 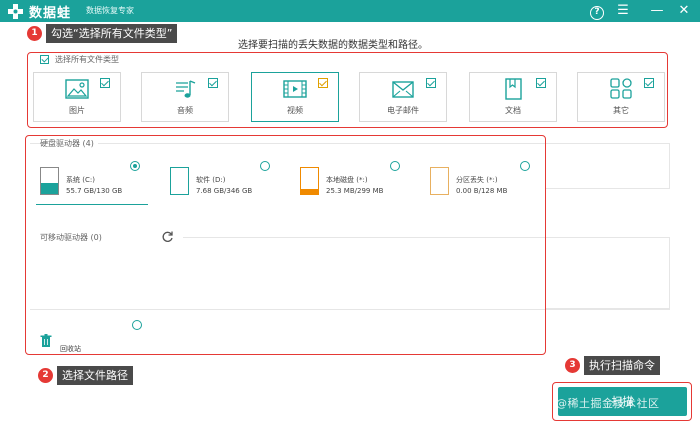 I want to click on file-type-card-audio: 音频, so click(x=185, y=97).